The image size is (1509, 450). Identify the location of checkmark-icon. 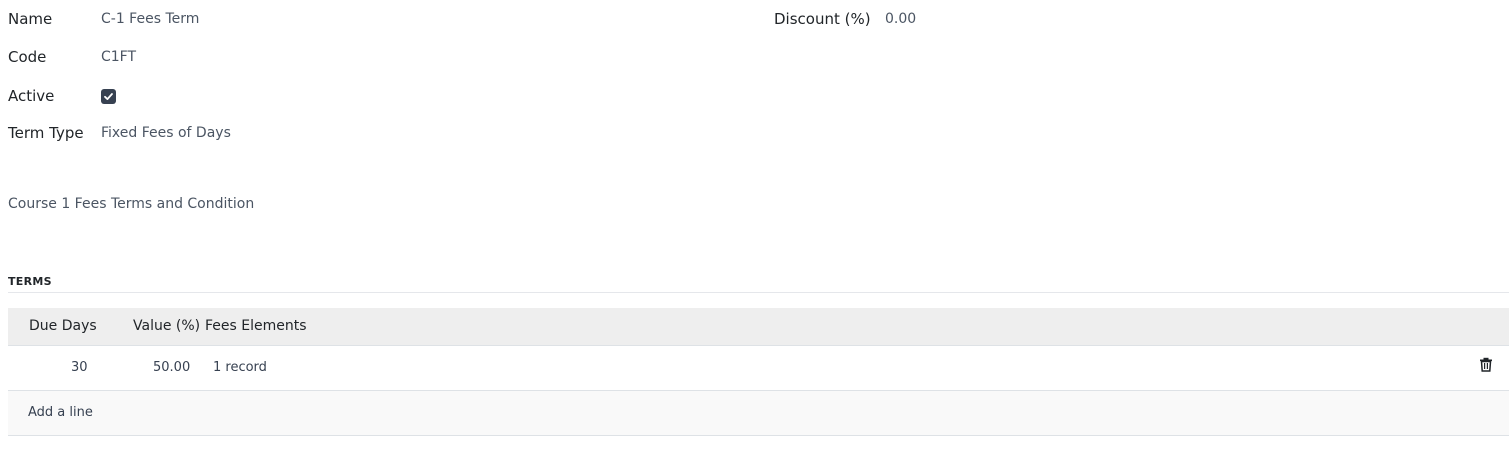
(108, 96).